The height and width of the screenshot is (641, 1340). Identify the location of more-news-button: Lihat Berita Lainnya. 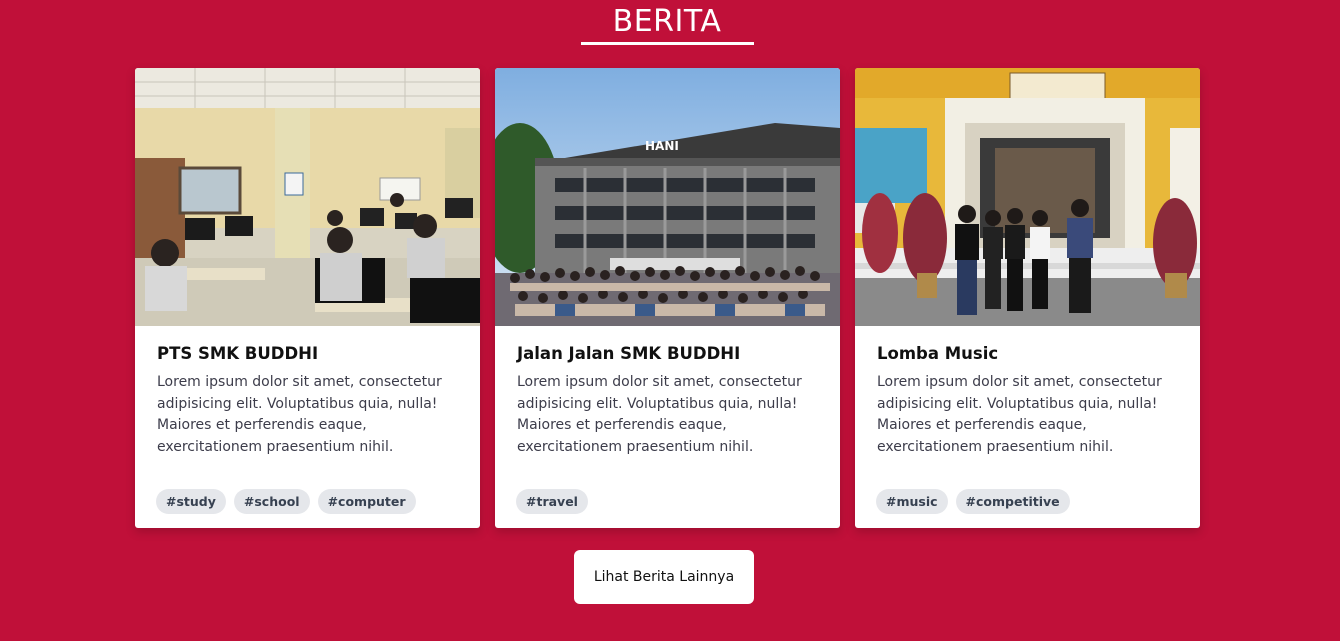
(664, 577).